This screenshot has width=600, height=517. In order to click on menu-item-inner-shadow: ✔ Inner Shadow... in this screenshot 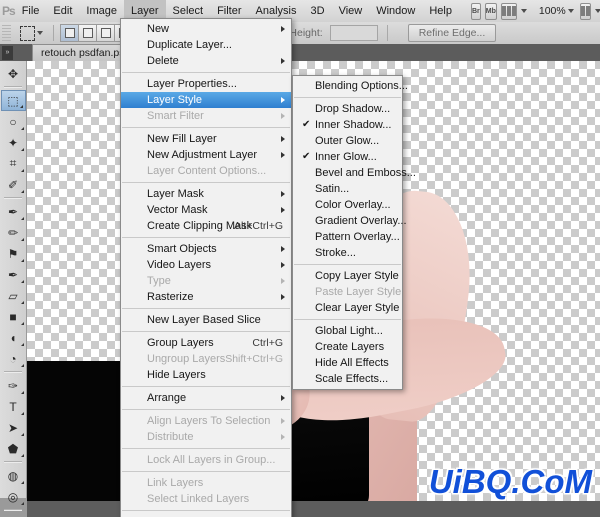, I will do `click(347, 125)`.